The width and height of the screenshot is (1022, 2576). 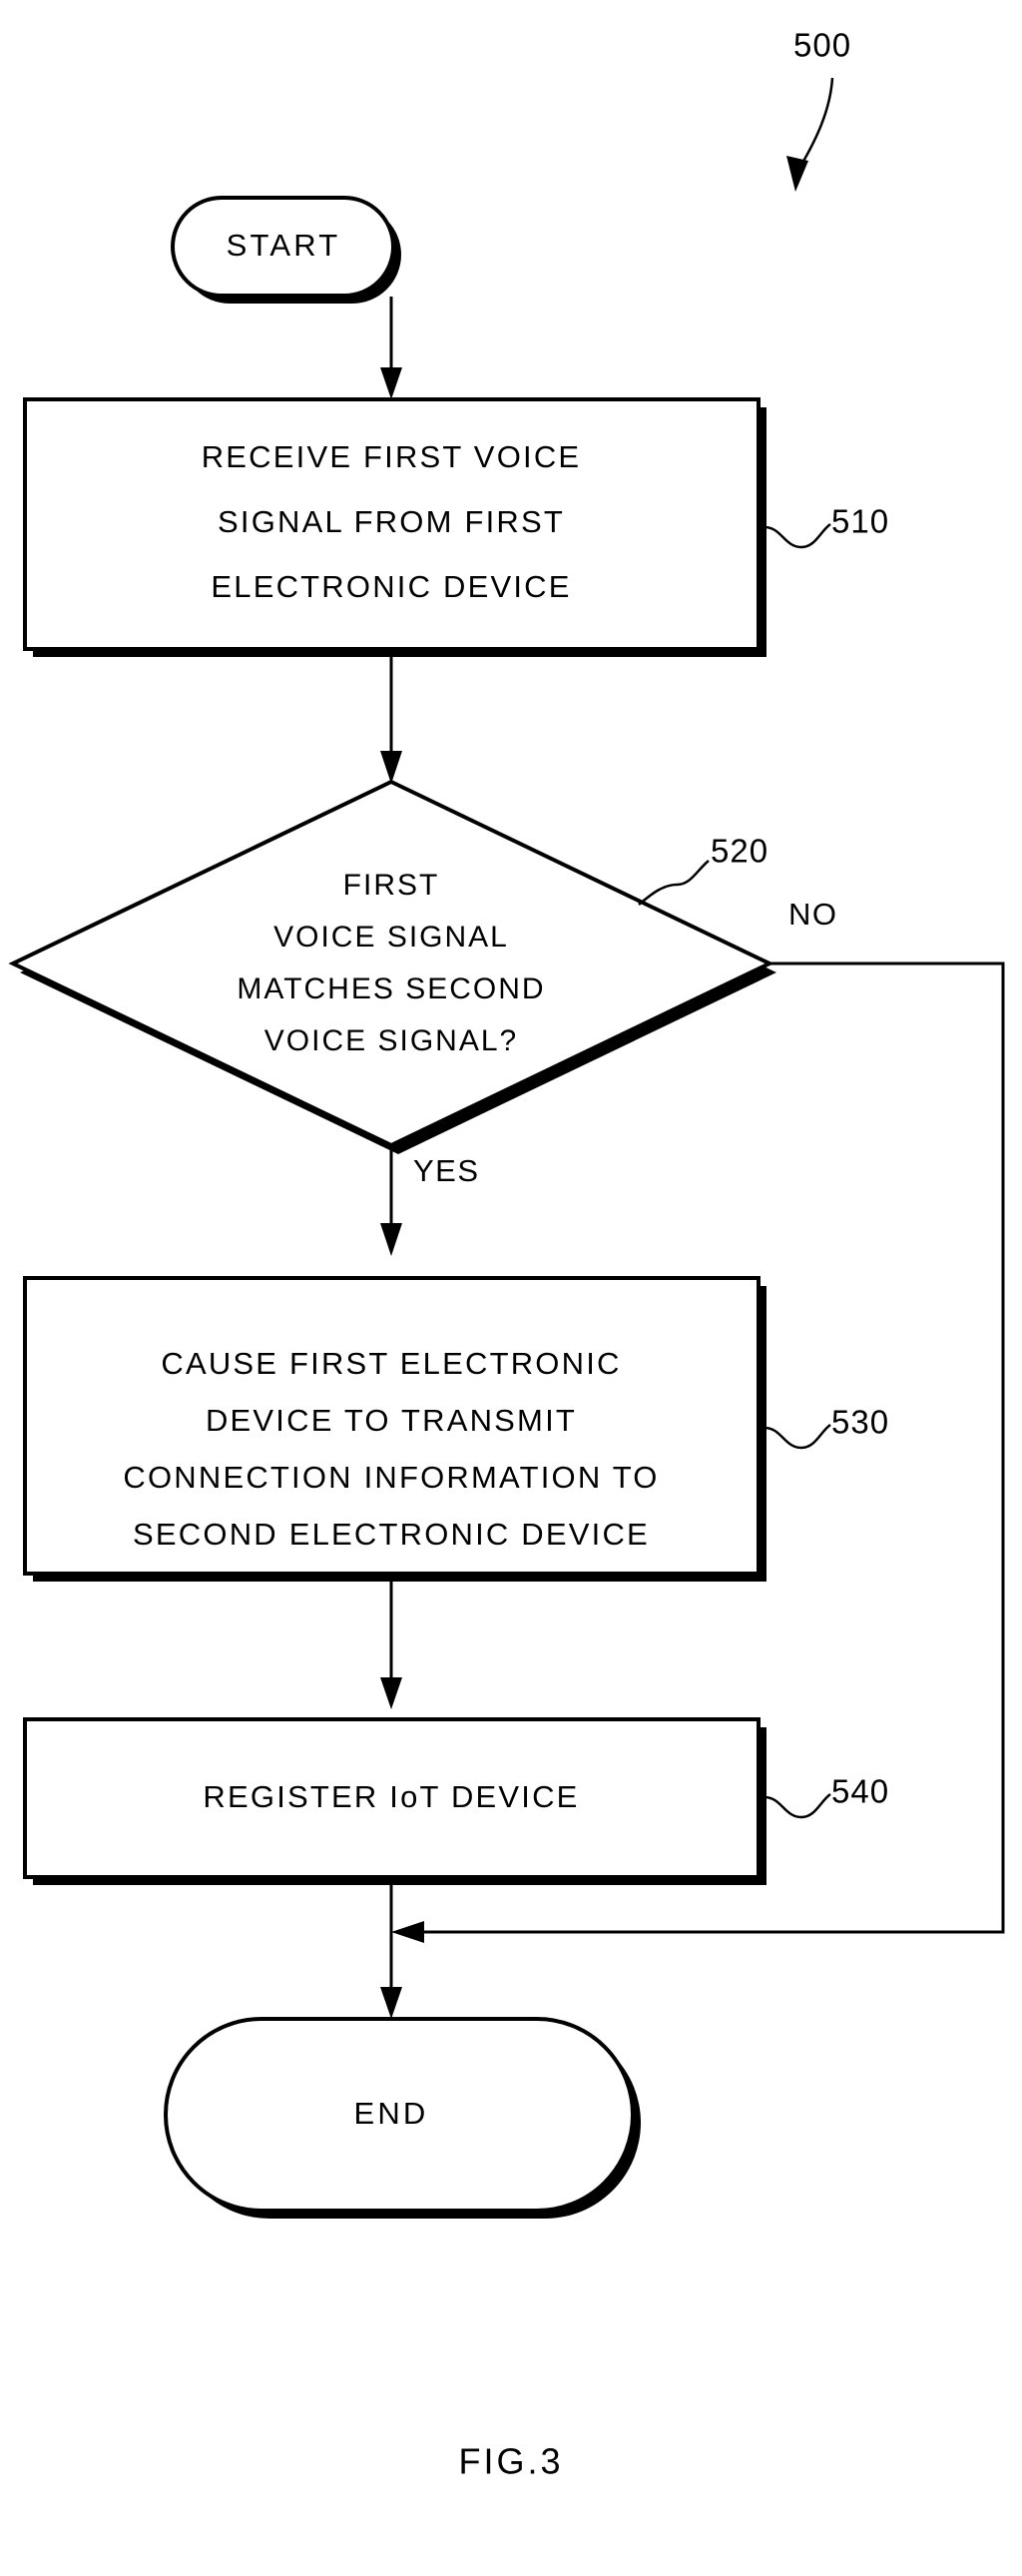 I want to click on node-520-line-4: VOICE SIGNAL?, so click(x=391, y=1040).